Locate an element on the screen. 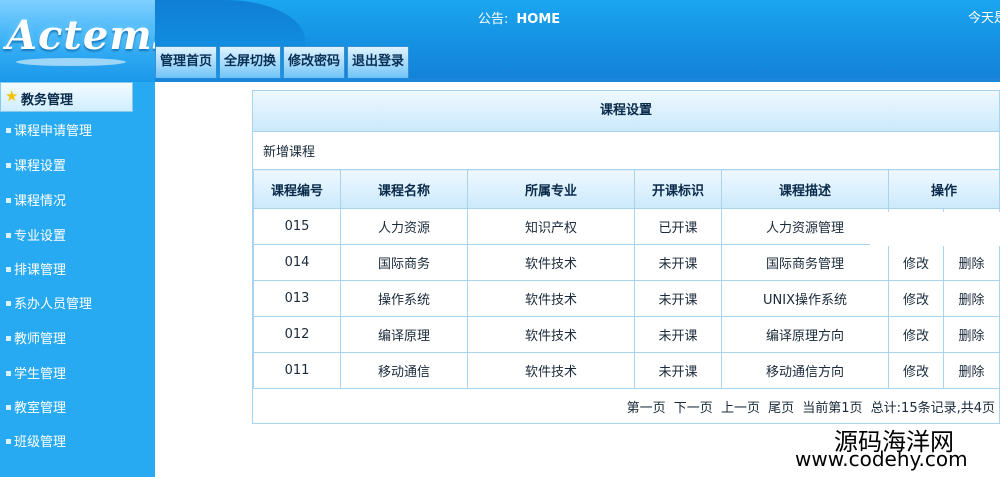 The width and height of the screenshot is (1000, 477). pager-last: 尾页 is located at coordinates (781, 408).